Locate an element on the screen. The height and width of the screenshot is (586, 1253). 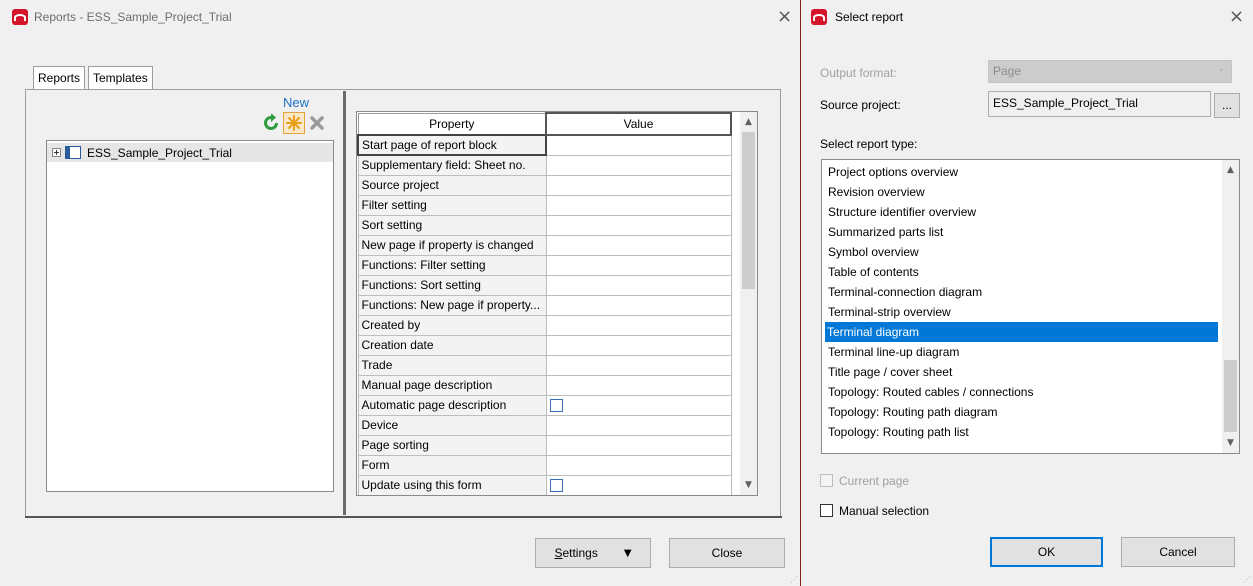
grid-row: Creation date is located at coordinates (544, 345).